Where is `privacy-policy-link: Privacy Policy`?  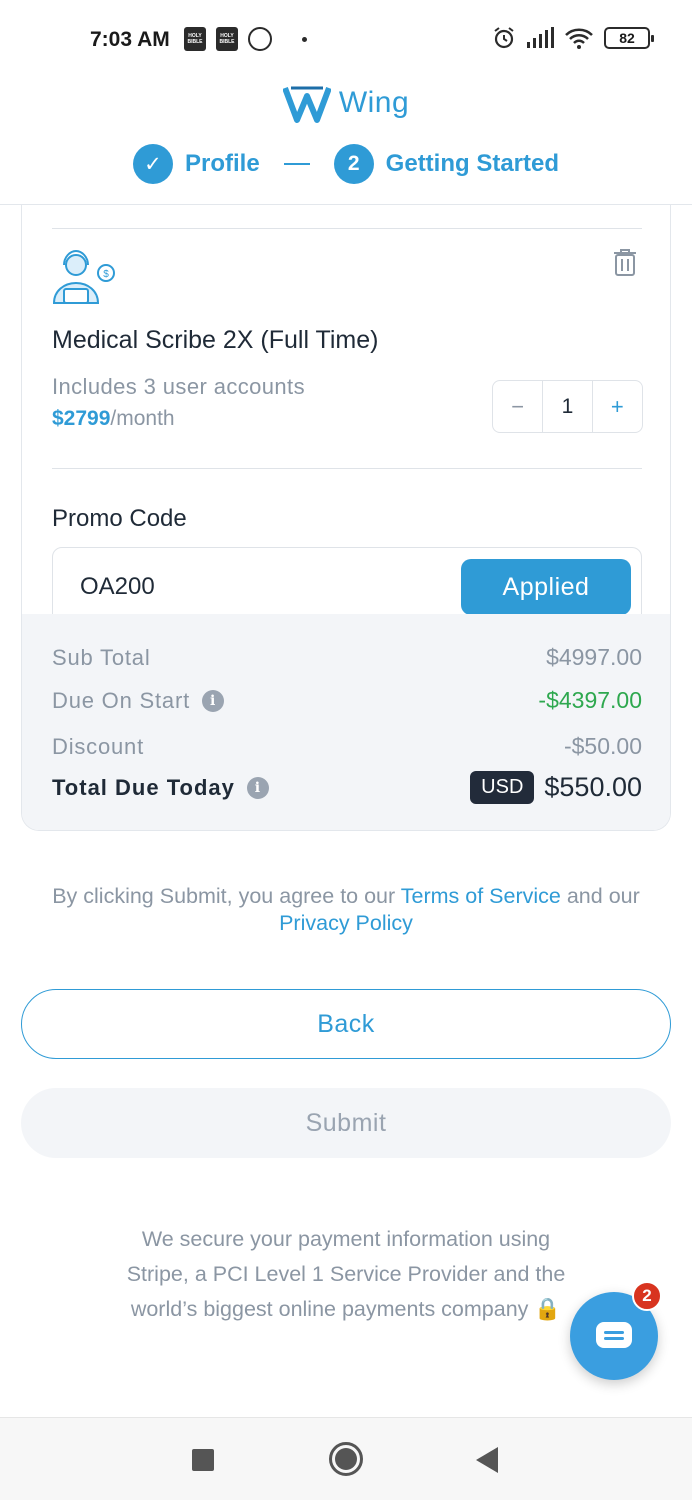
privacy-policy-link: Privacy Policy is located at coordinates (346, 923).